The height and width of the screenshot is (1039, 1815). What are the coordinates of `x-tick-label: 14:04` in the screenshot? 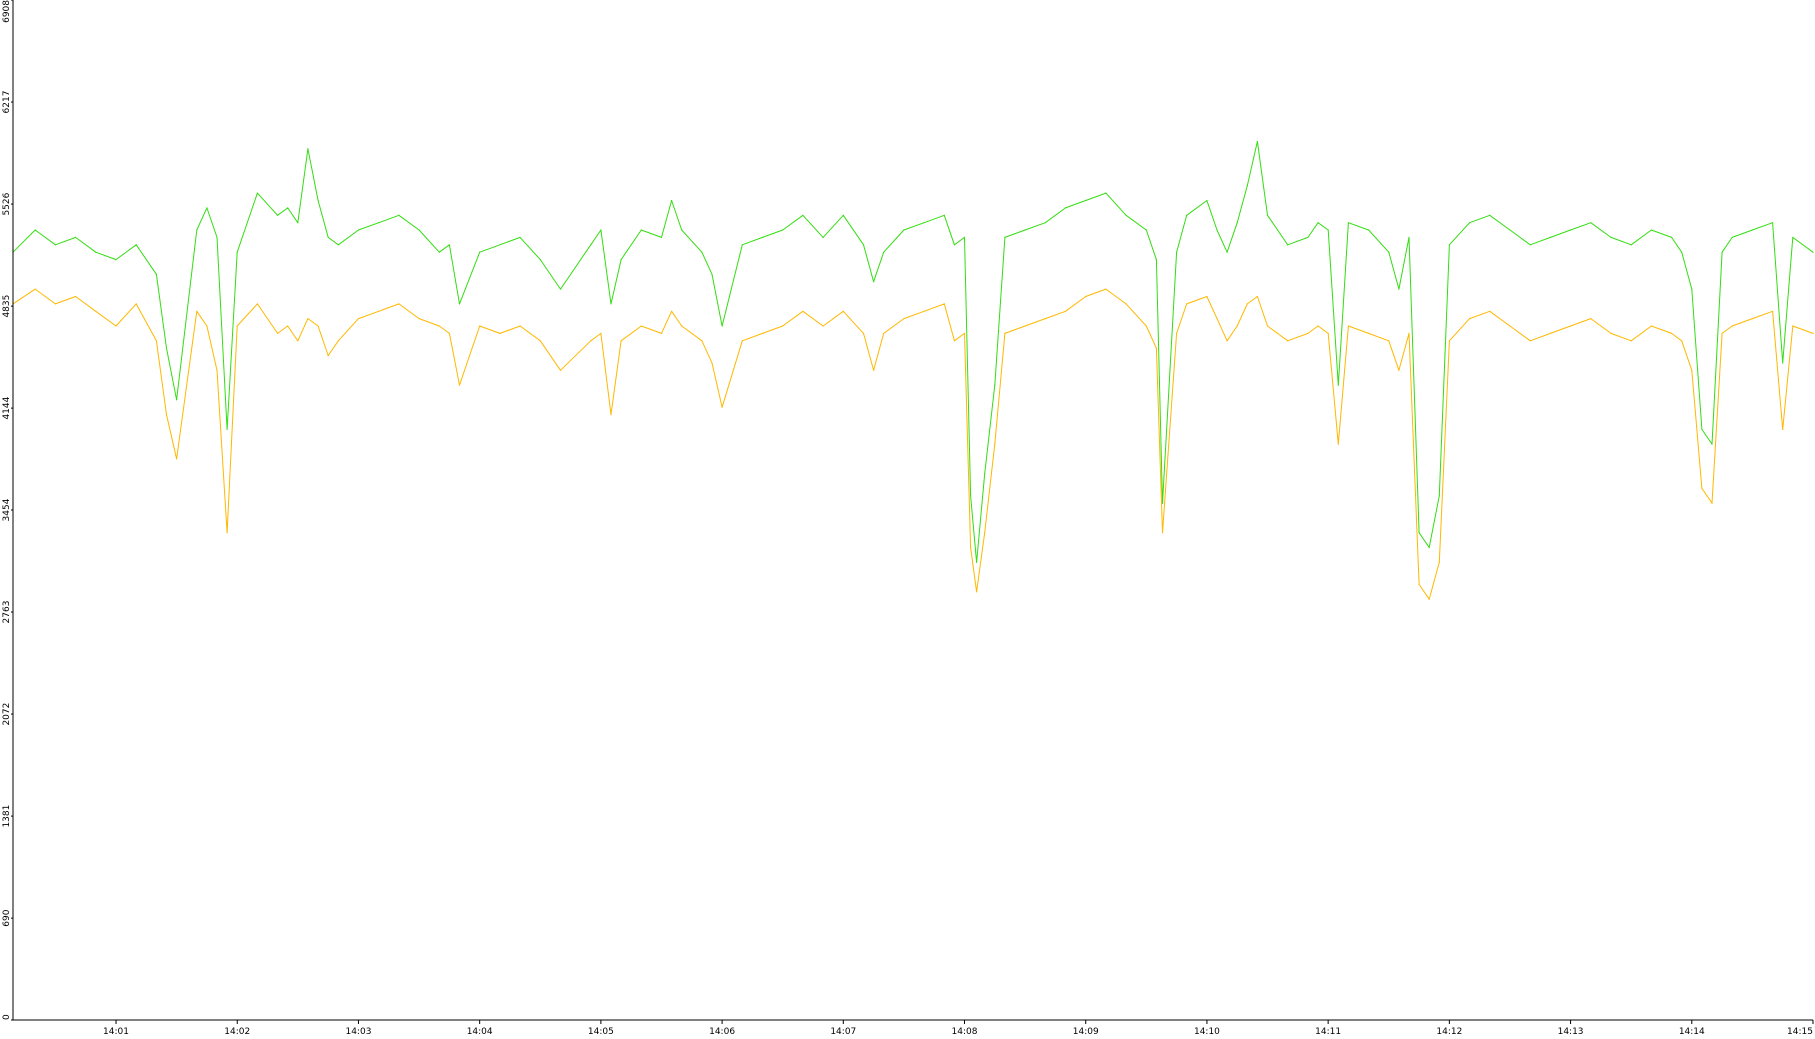 It's located at (480, 1032).